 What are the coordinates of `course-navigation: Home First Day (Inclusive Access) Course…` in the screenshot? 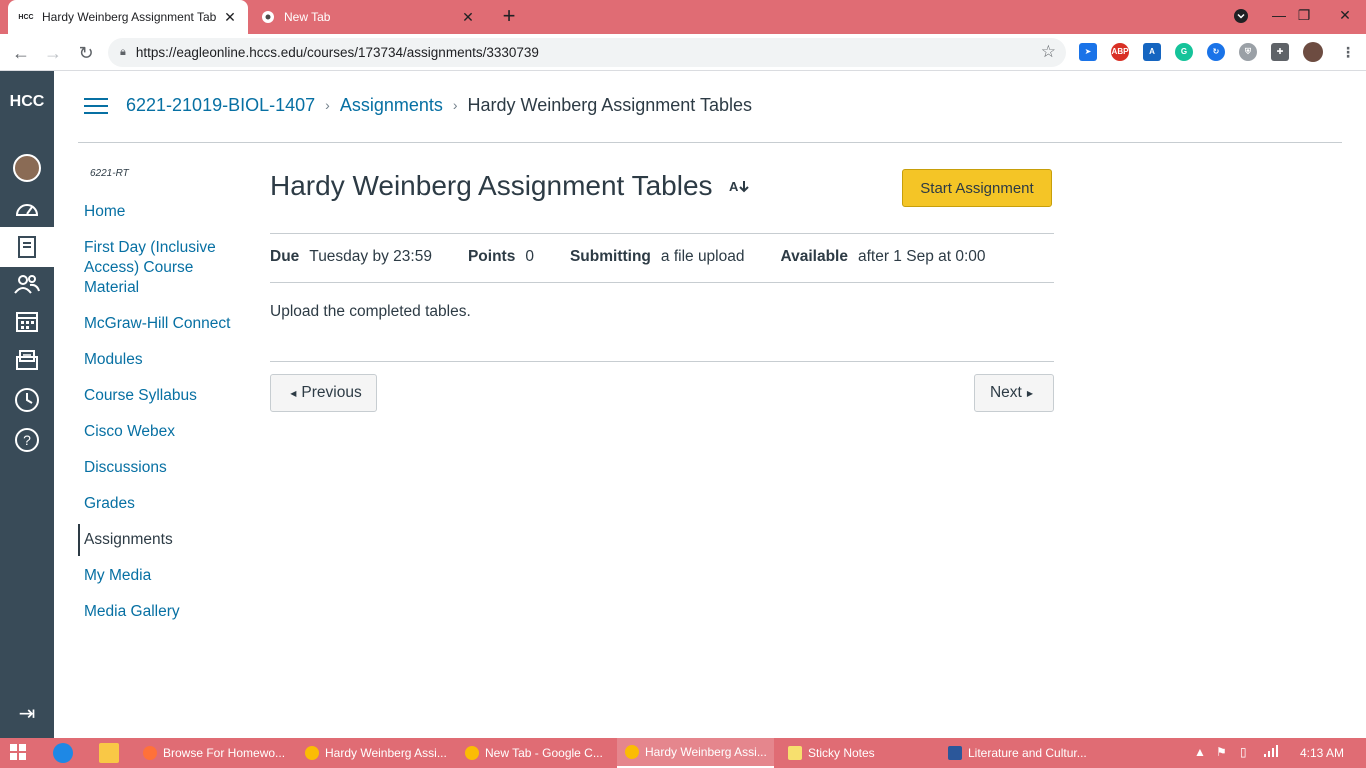 It's located at (163, 418).